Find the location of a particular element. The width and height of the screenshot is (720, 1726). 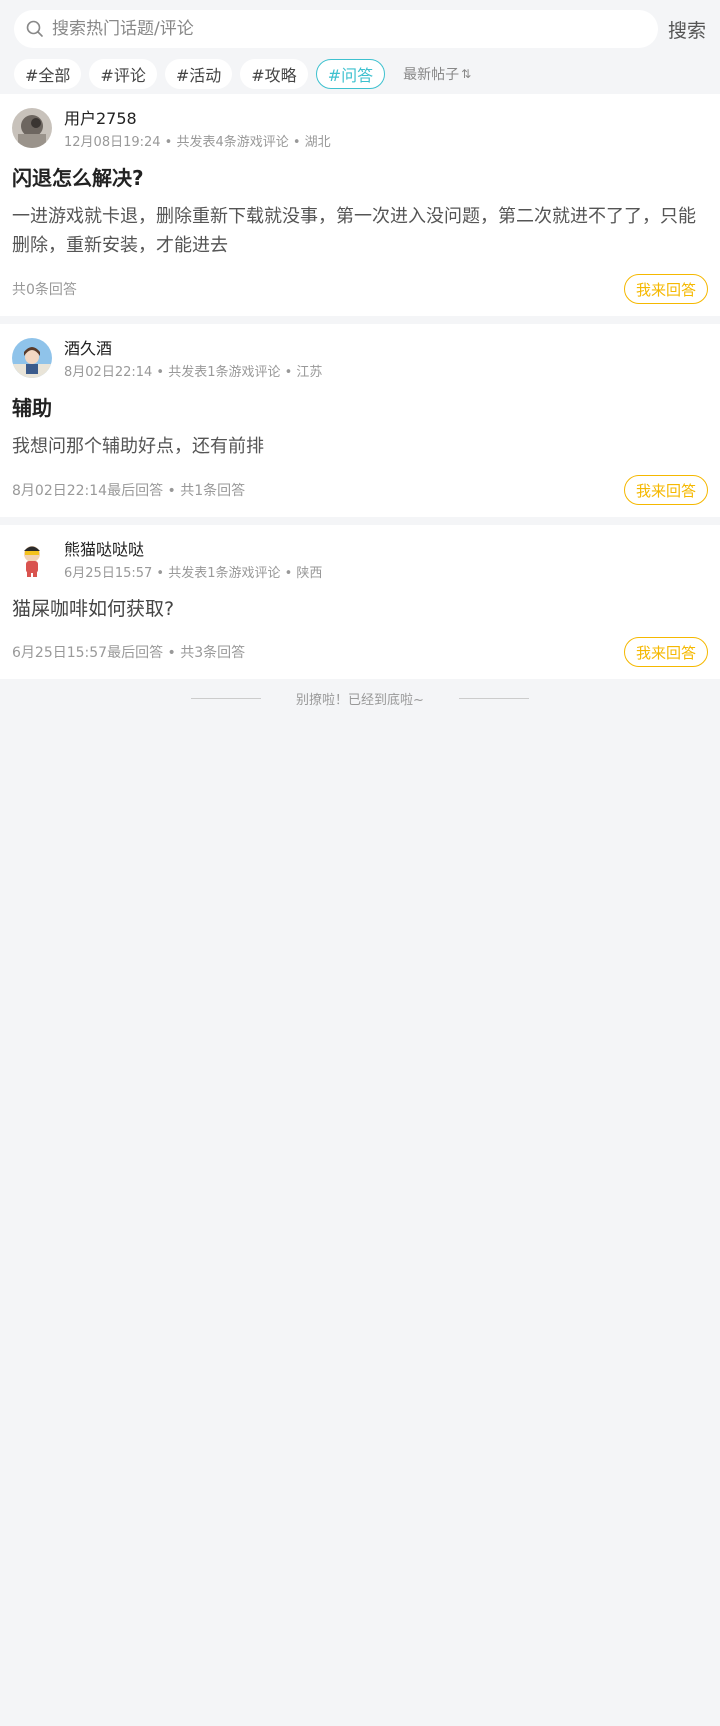

post-meta: 12月08日19:24 • 共发表4条游戏评论 • 湖北 is located at coordinates (197, 142).